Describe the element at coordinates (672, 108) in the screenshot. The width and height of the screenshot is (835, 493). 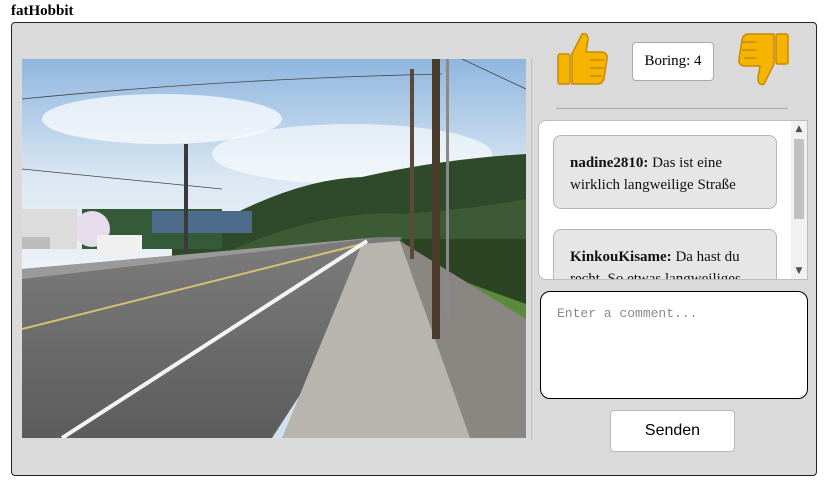
I see `horizontal-divider` at that location.